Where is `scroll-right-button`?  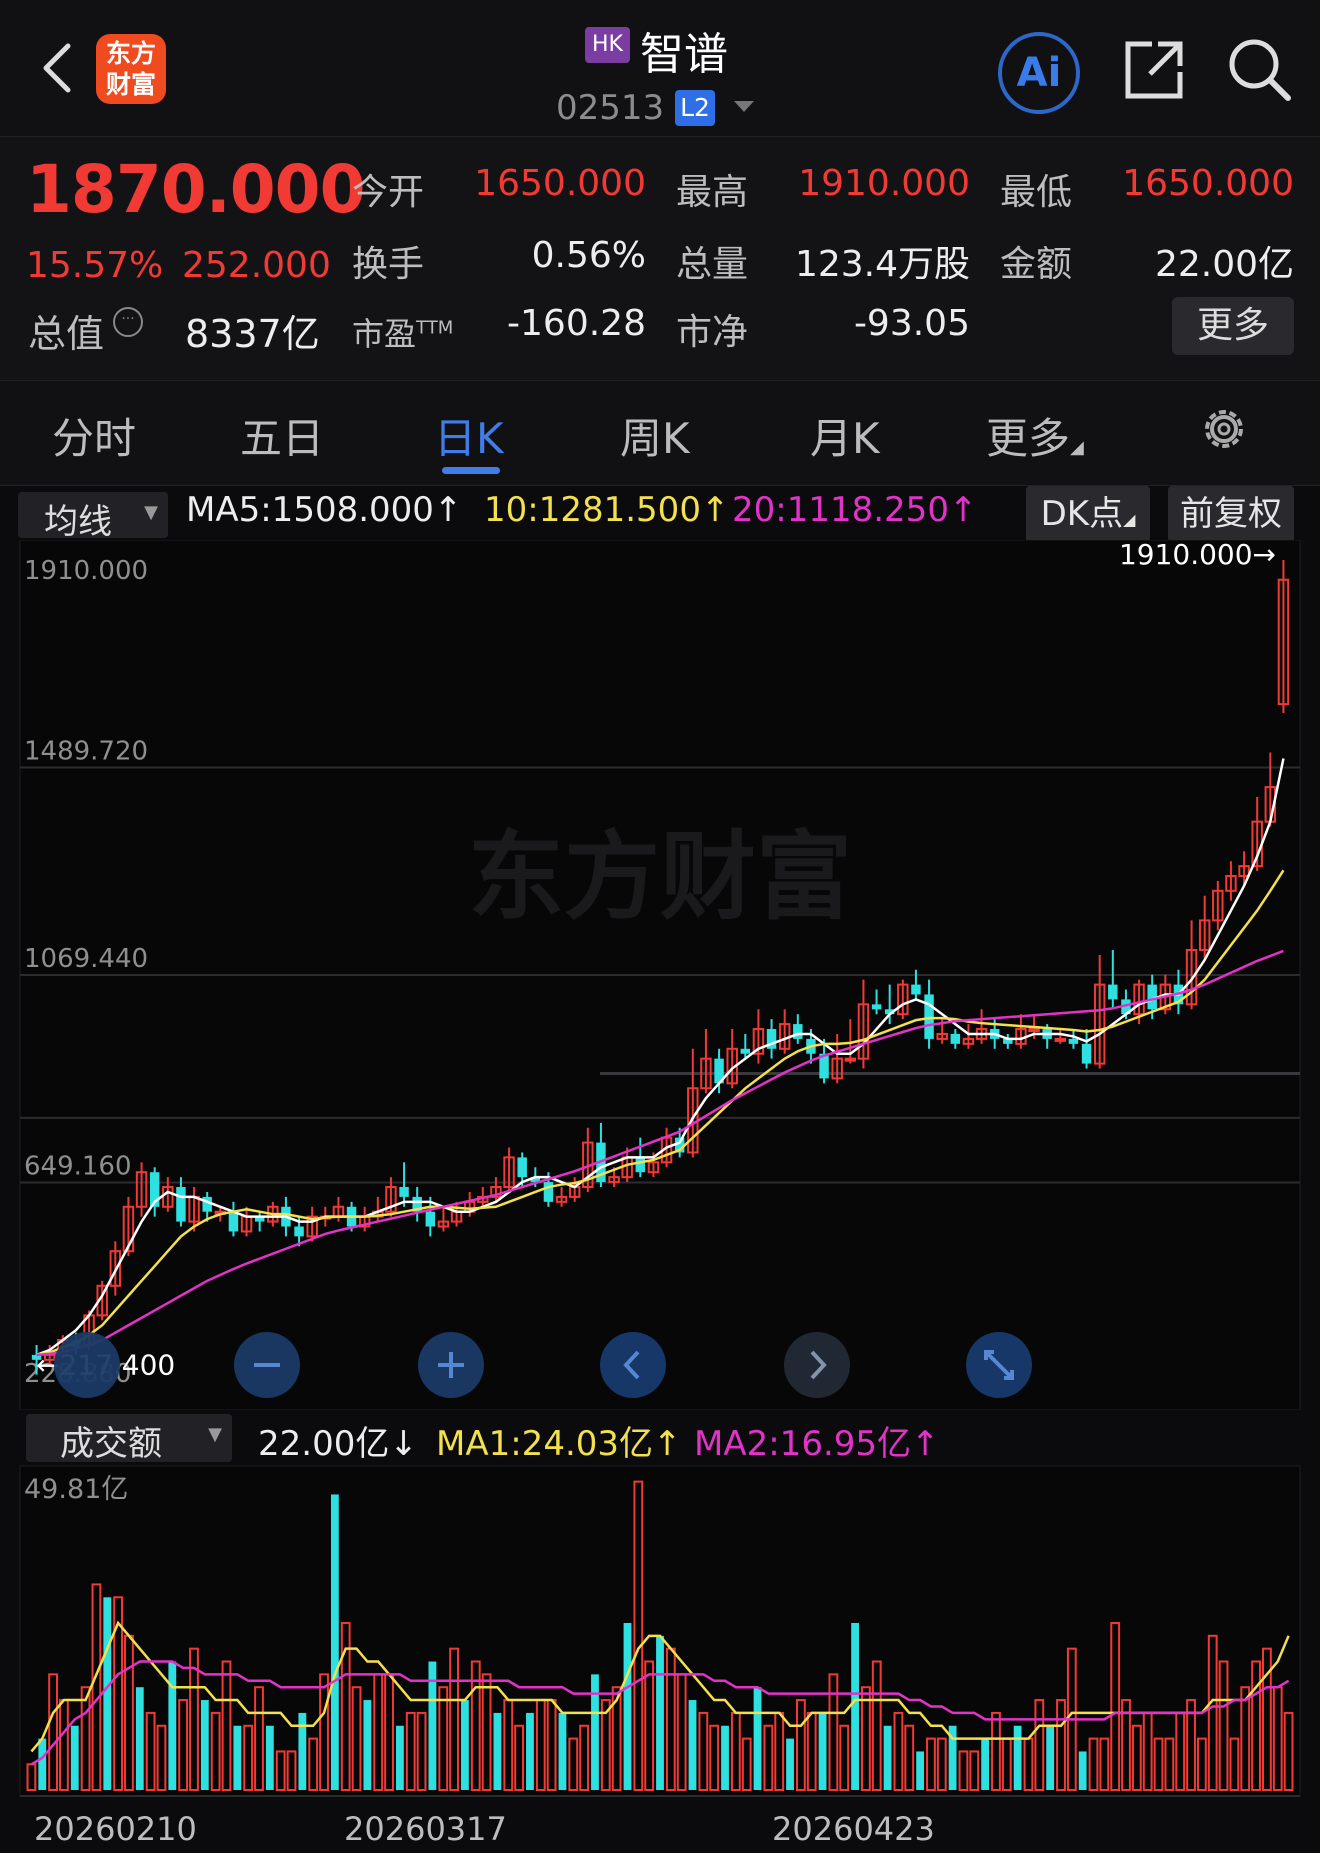
scroll-right-button is located at coordinates (817, 1365).